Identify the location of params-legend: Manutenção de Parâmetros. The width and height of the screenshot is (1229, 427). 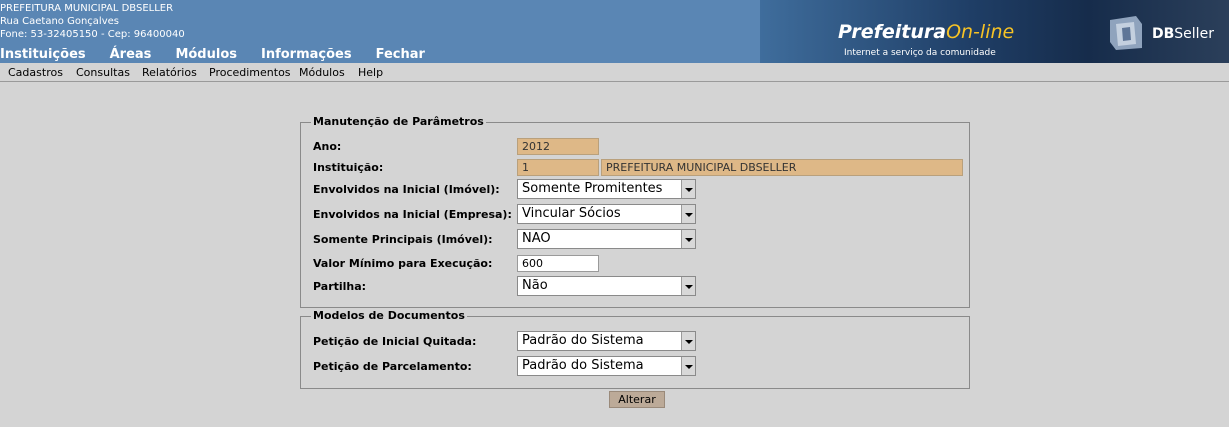
(398, 121).